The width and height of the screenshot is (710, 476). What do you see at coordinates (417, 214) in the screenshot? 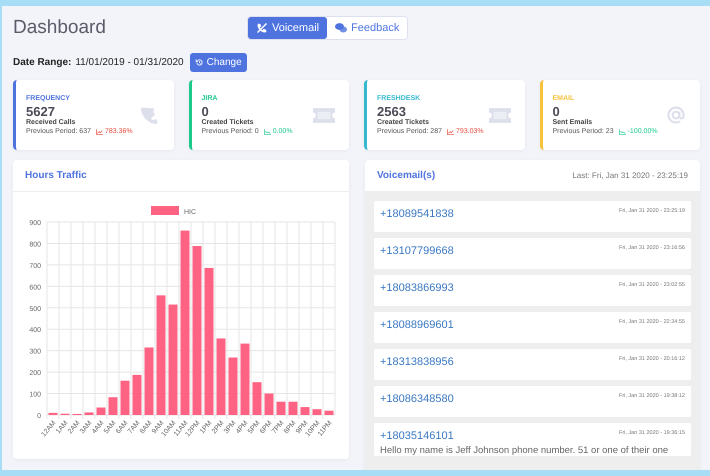
I see `phone-number: +18089541838` at bounding box center [417, 214].